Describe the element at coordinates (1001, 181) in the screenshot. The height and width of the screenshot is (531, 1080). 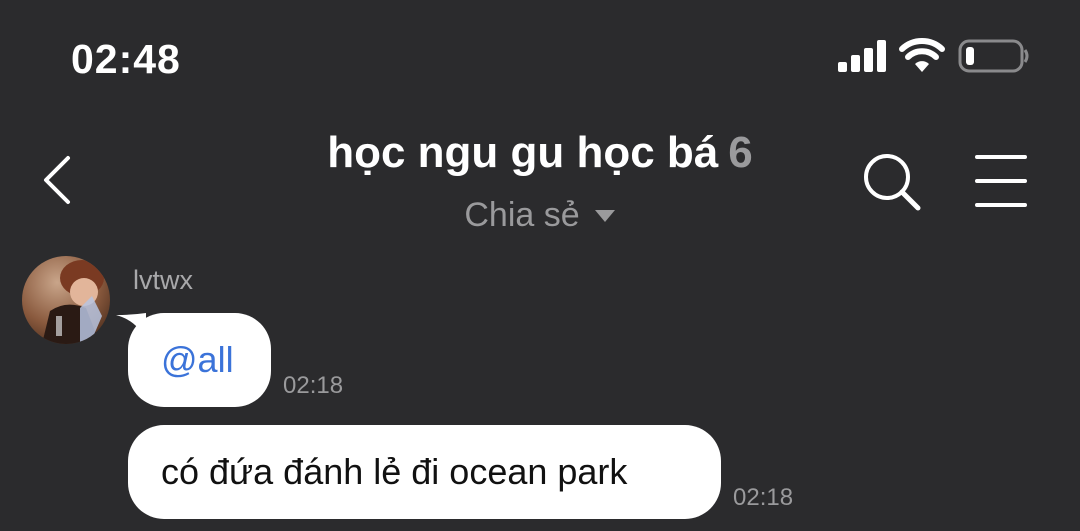
I see `menu-icon` at that location.